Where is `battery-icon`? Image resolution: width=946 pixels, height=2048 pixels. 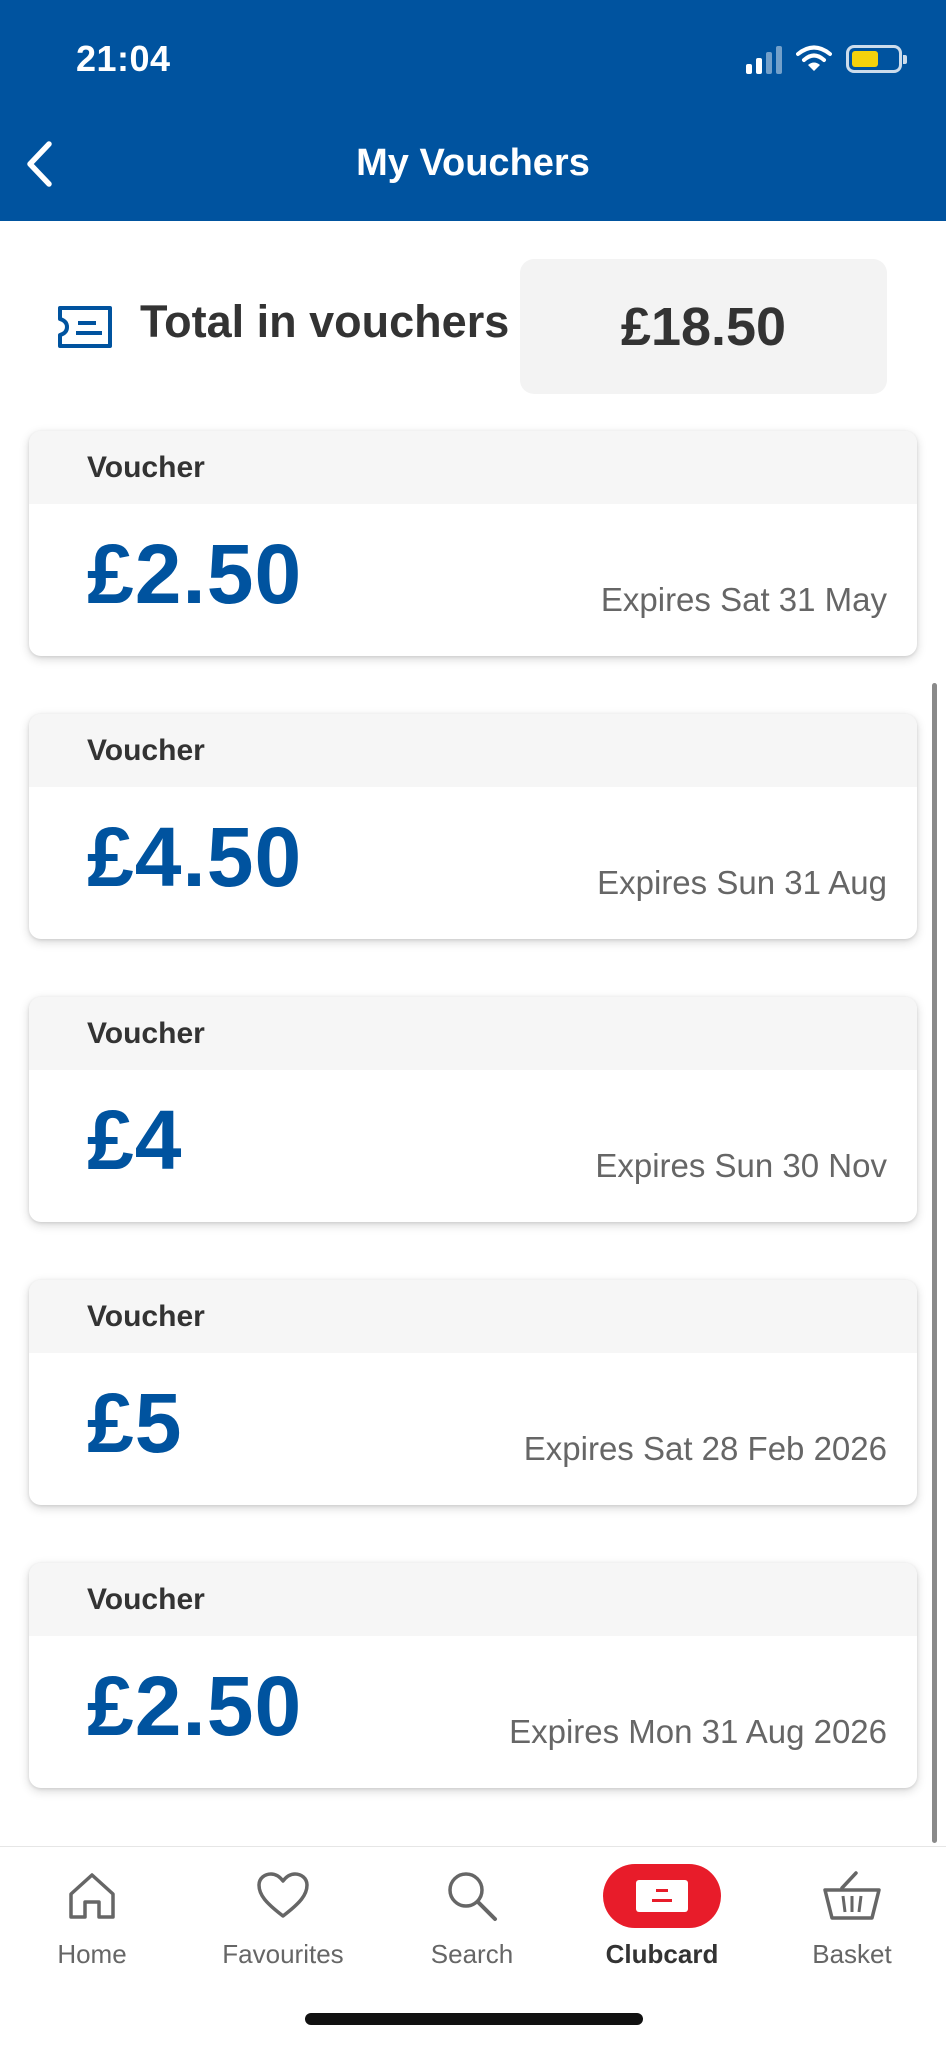
battery-icon is located at coordinates (876, 59).